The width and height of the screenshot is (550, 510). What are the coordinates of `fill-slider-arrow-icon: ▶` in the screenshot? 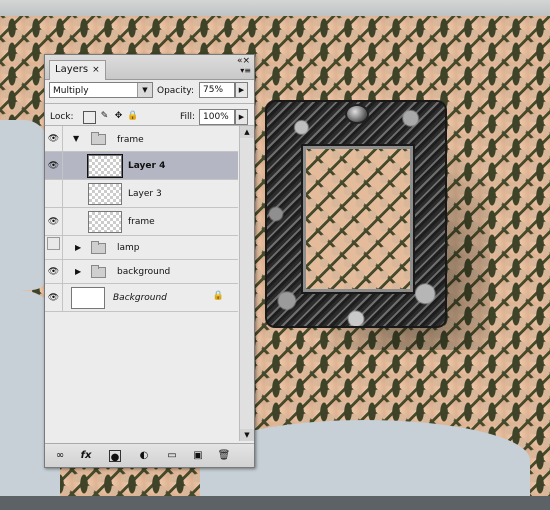 It's located at (241, 117).